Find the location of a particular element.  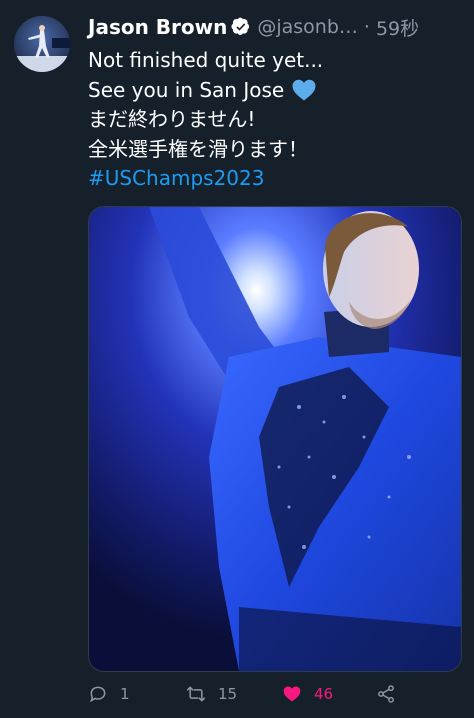

tweet-line-4: 全米選手権を滑ります！ is located at coordinates (198, 148).